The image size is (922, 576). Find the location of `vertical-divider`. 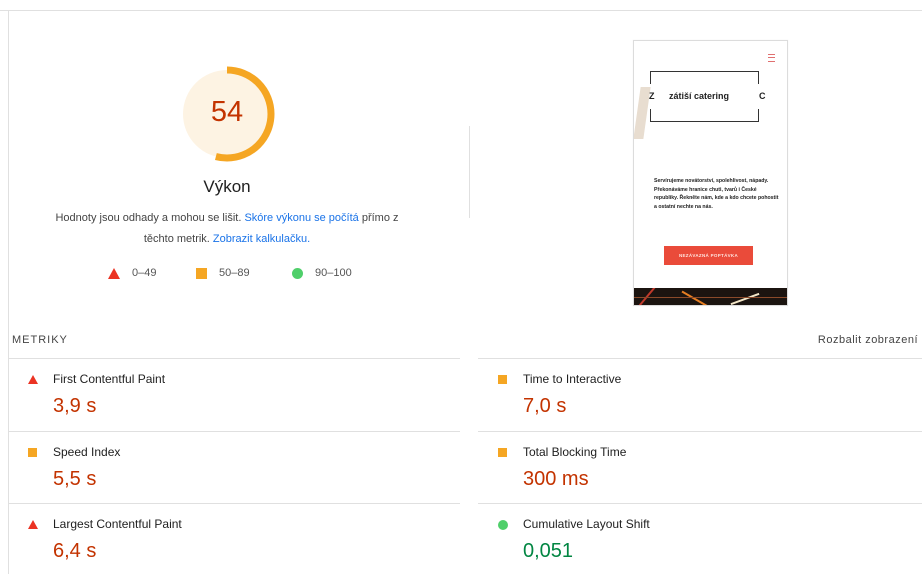

vertical-divider is located at coordinates (469, 172).